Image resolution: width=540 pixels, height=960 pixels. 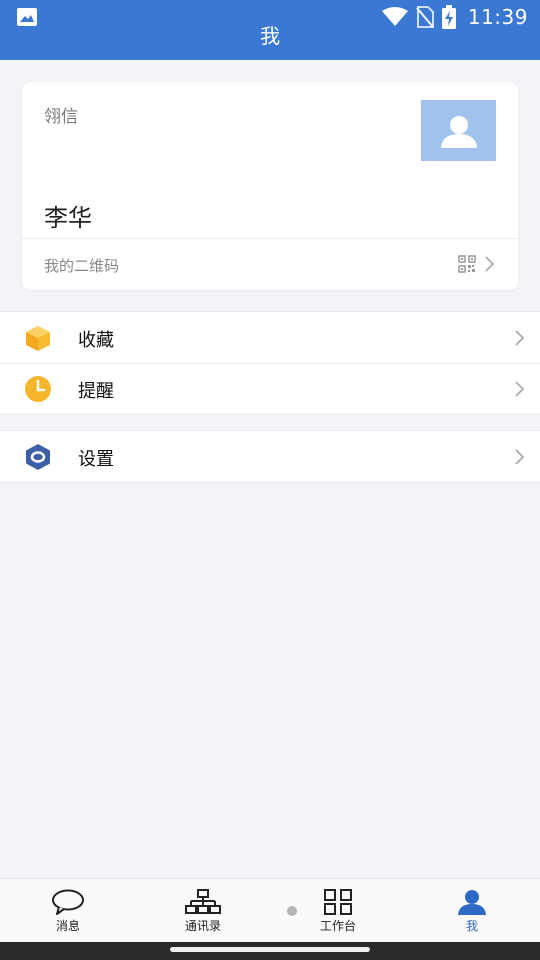 I want to click on chat-bubble-icon, so click(x=68, y=902).